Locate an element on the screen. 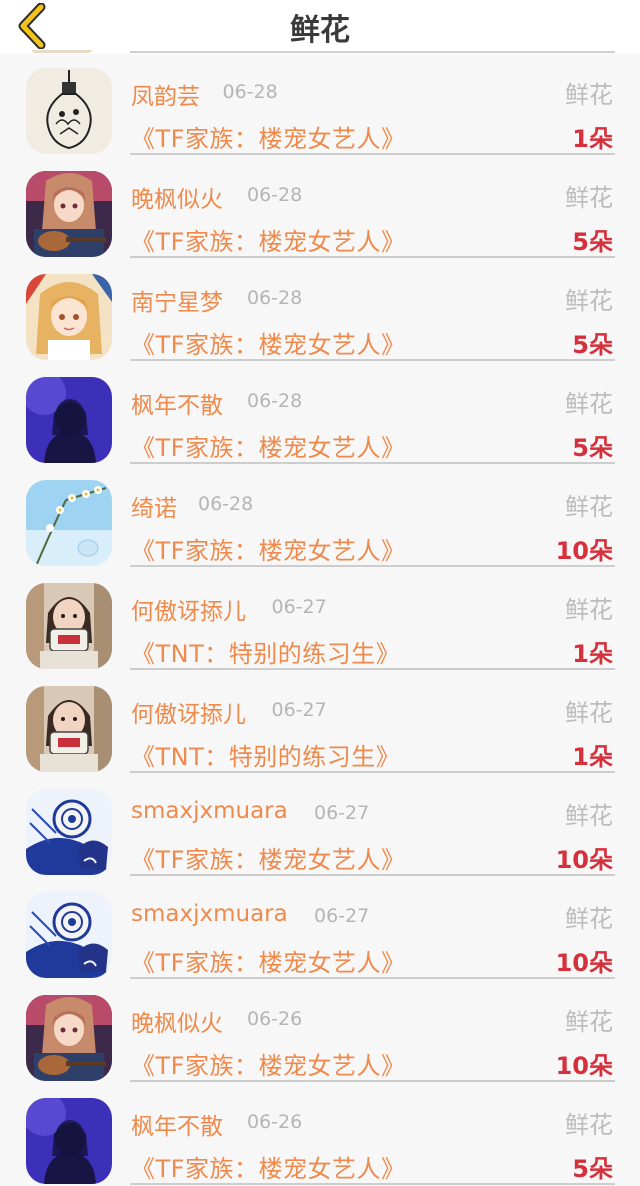  user-name: 凤韵芸 is located at coordinates (165, 94).